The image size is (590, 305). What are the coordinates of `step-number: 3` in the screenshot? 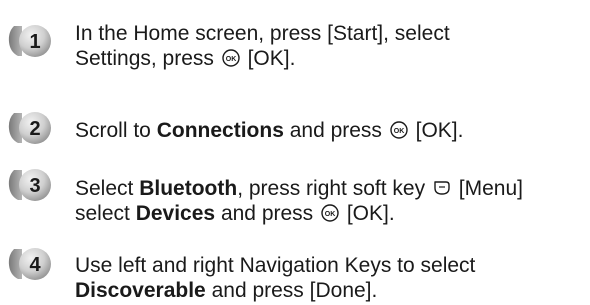 It's located at (34, 186).